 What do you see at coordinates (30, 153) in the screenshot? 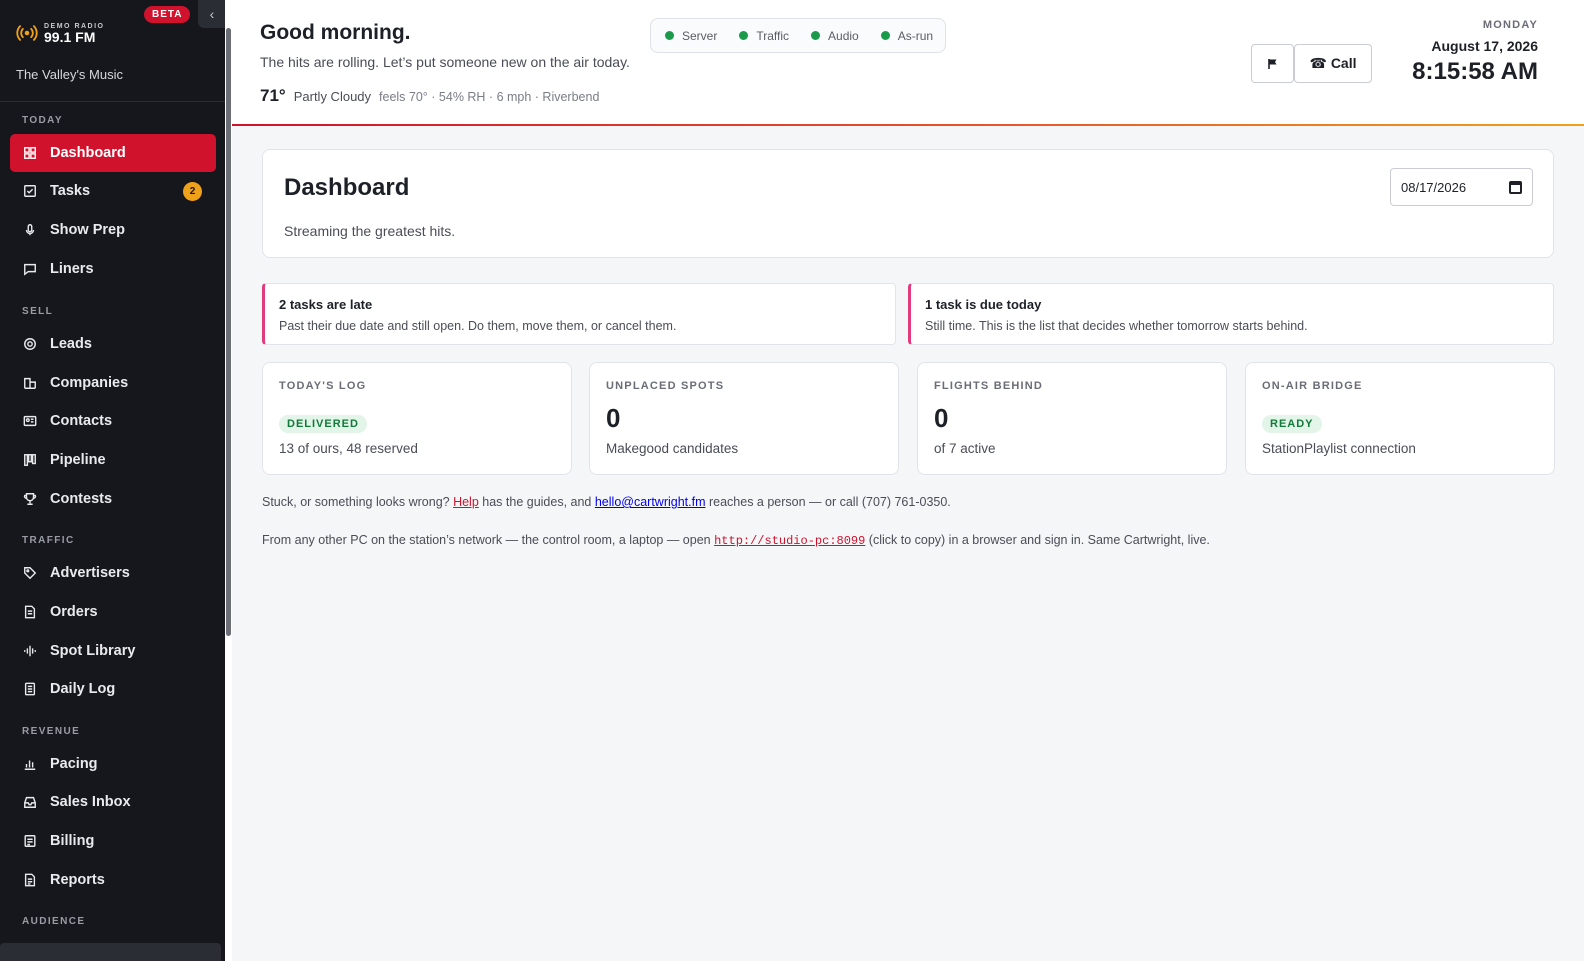
I see `dashboard-icon` at bounding box center [30, 153].